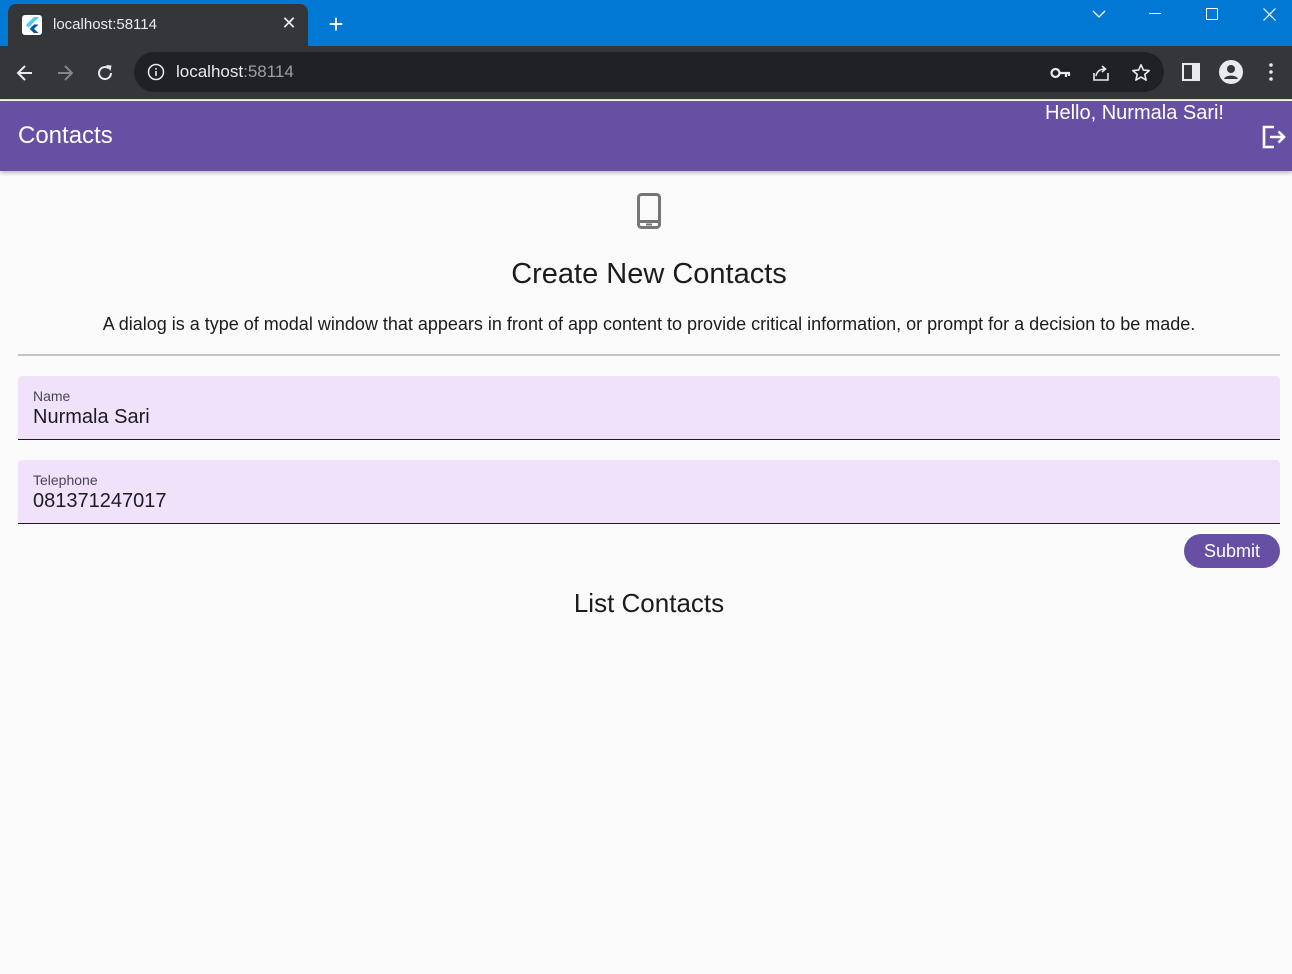 This screenshot has width=1292, height=974. I want to click on app-bar: Contacts Hello, Nurmala Sari!, so click(646, 136).